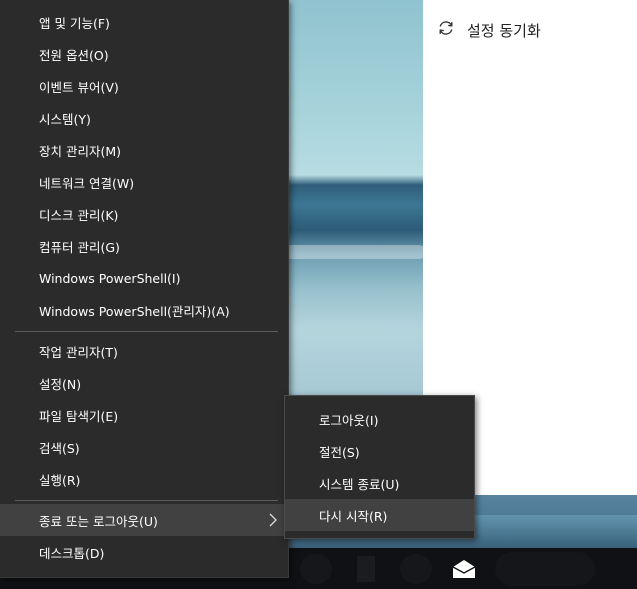 This screenshot has height=589, width=637. I want to click on submenu-item-label: 다시 시작(R), so click(353, 516).